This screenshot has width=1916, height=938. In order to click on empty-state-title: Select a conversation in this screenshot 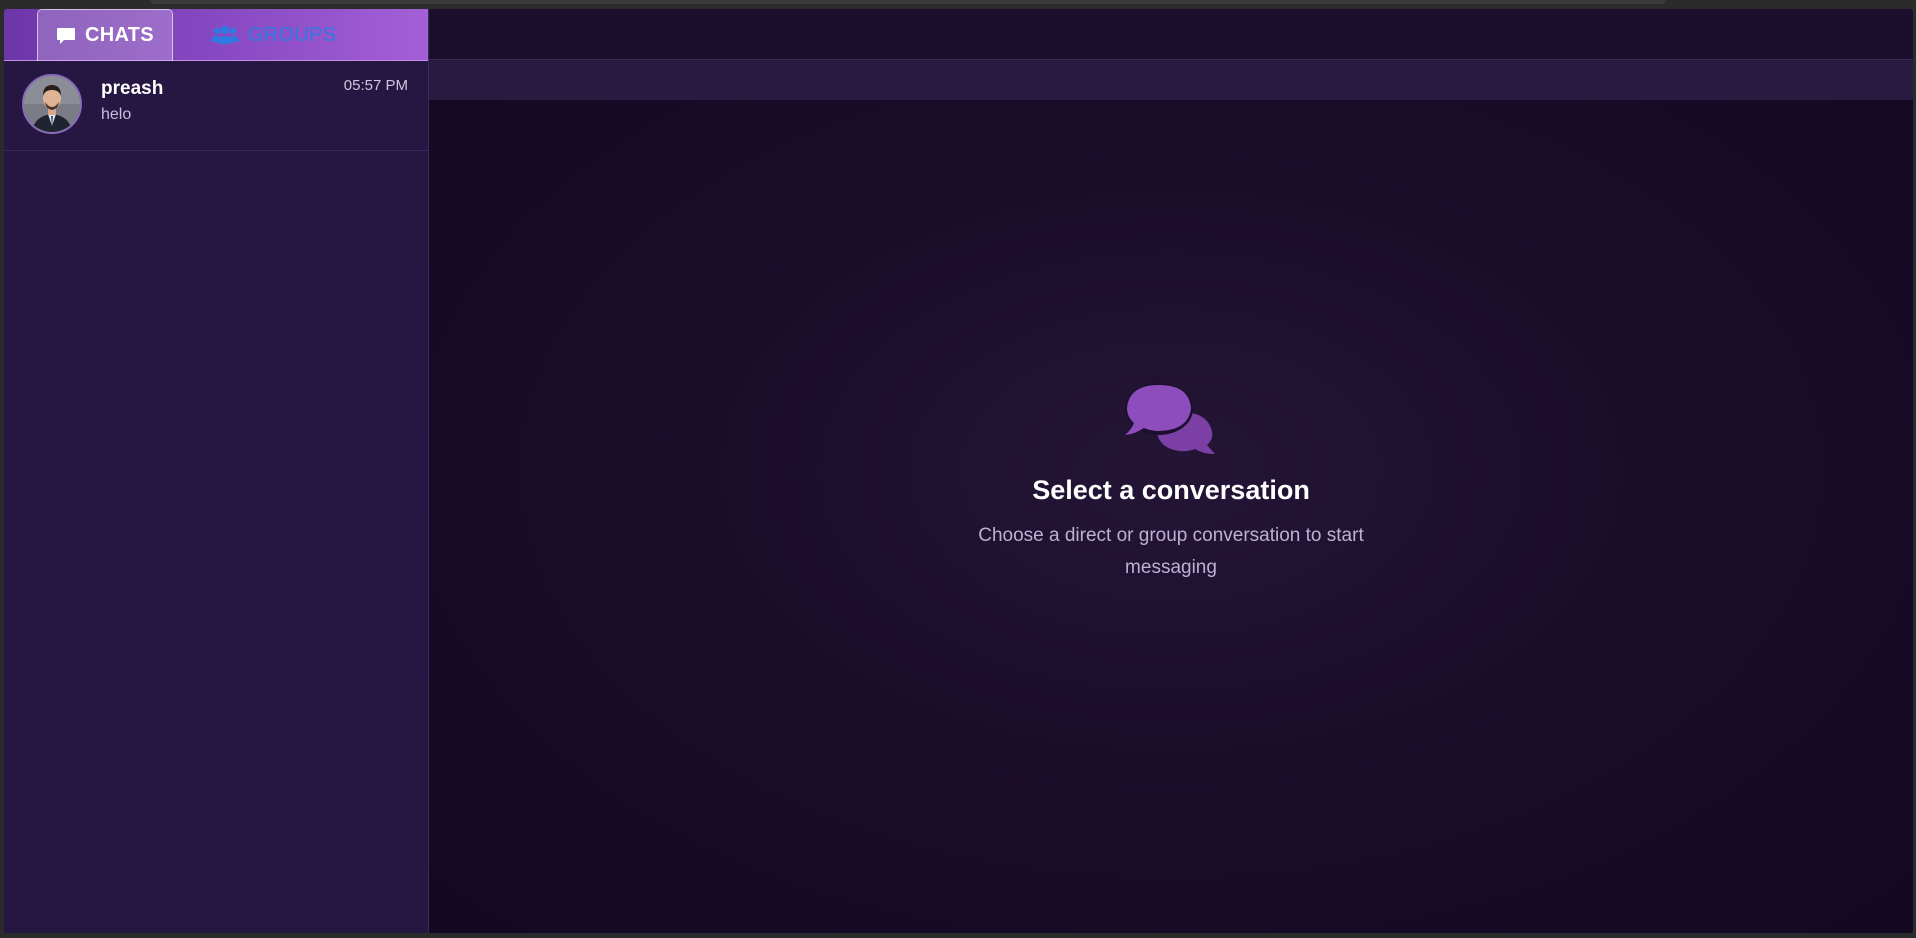, I will do `click(1171, 489)`.